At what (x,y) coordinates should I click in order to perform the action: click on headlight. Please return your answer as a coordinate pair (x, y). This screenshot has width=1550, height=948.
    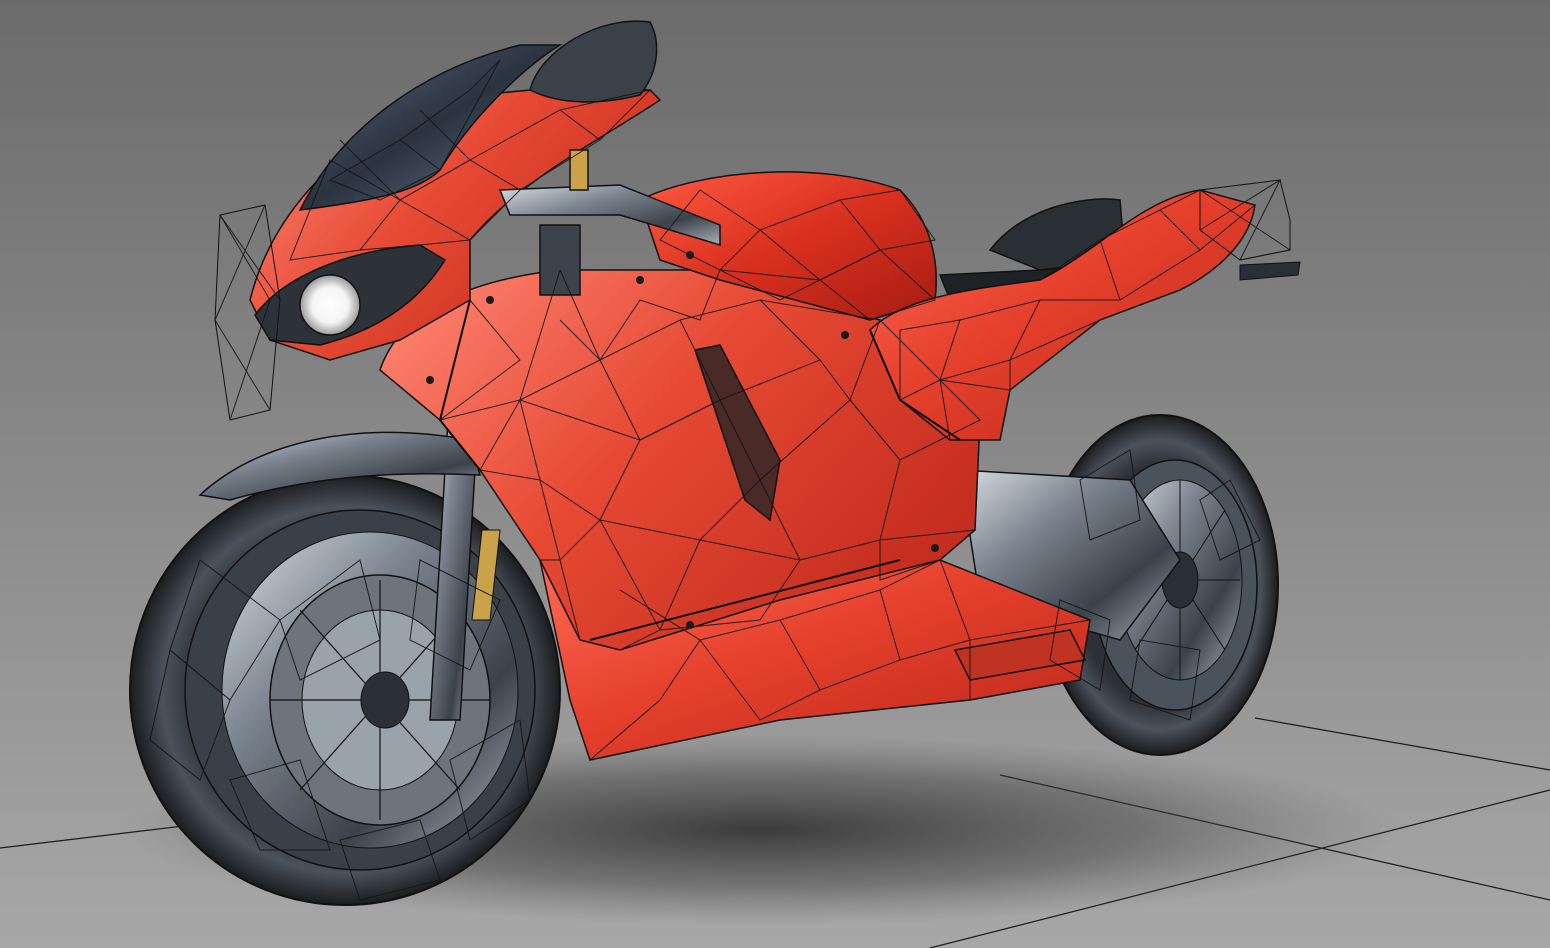
    Looking at the image, I should click on (330, 305).